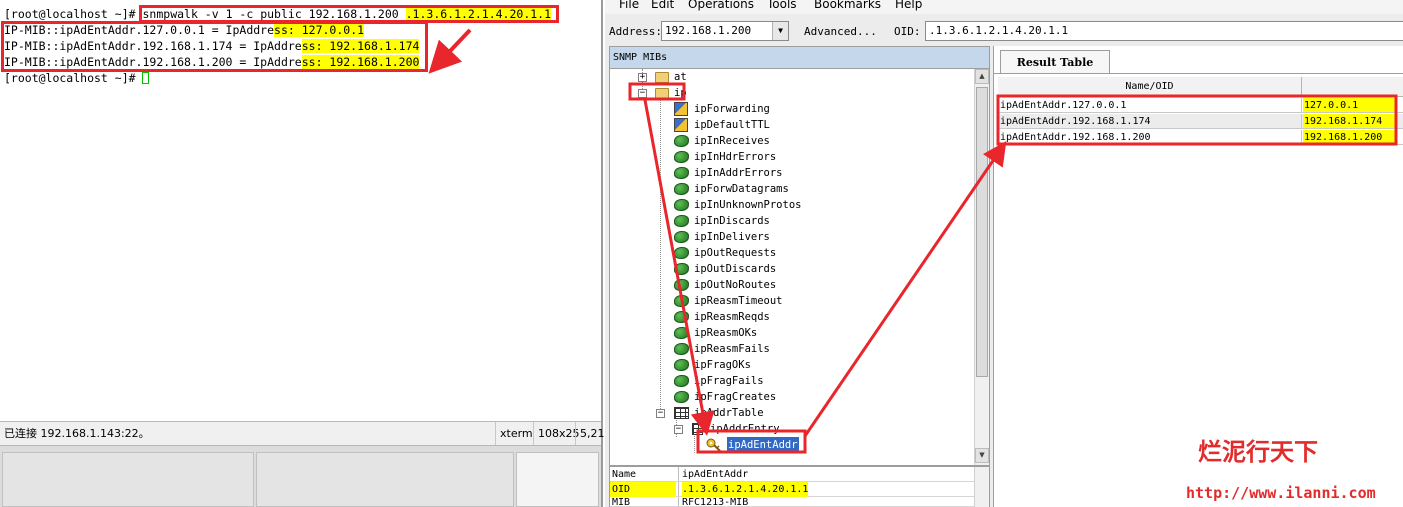  I want to click on oid-label: OID:, so click(907, 31).